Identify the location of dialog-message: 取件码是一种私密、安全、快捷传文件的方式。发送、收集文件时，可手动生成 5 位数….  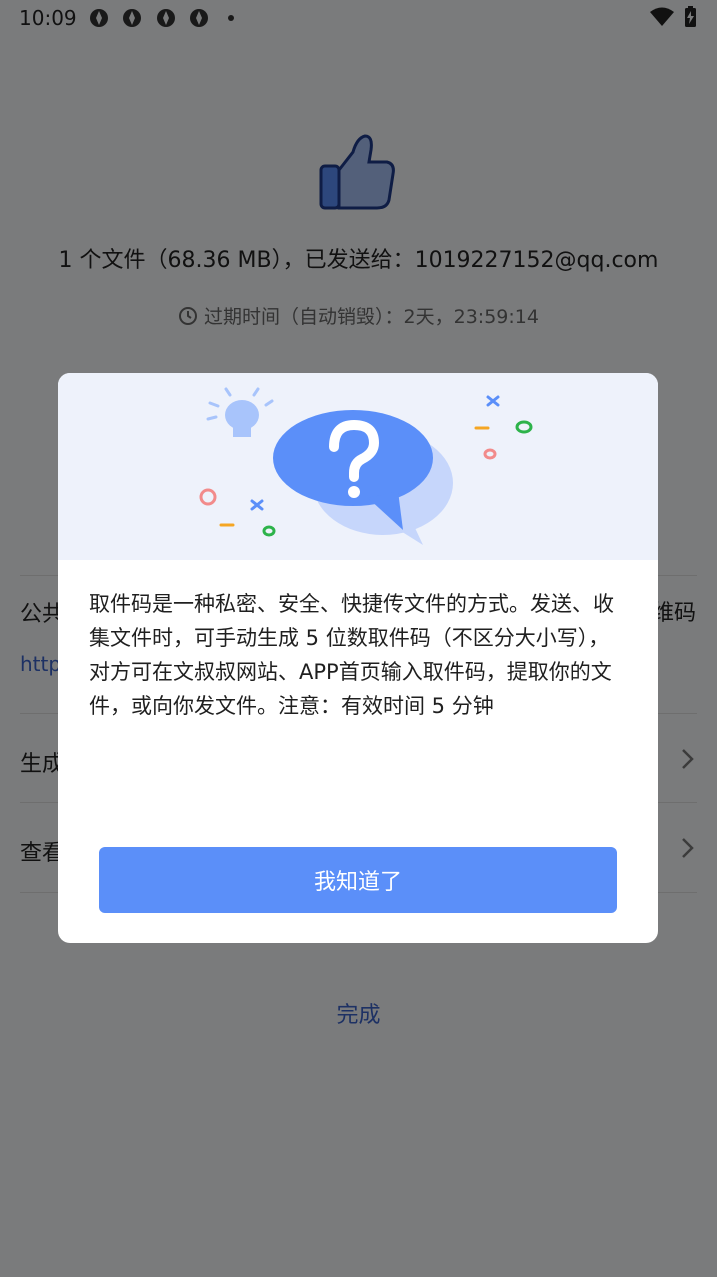
(351, 655).